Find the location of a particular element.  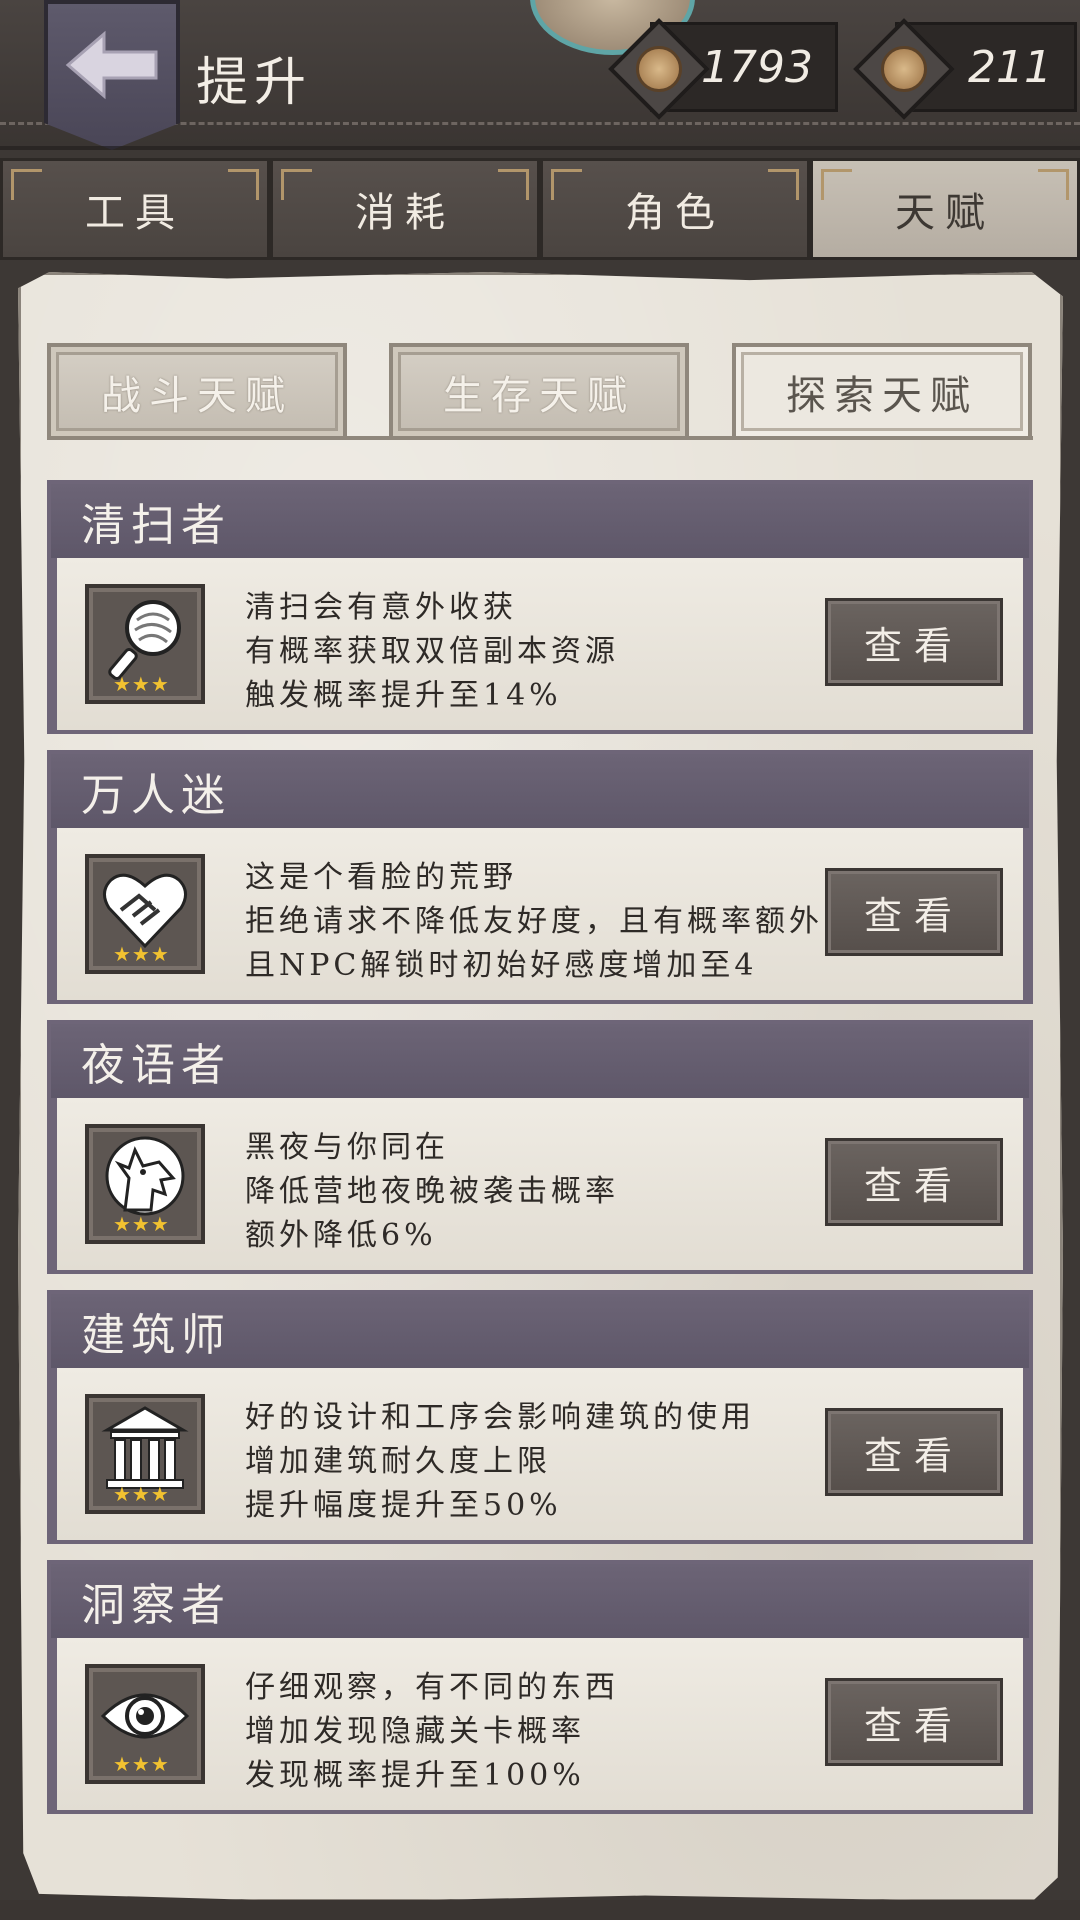

tab-characters: 角色 is located at coordinates (675, 209).